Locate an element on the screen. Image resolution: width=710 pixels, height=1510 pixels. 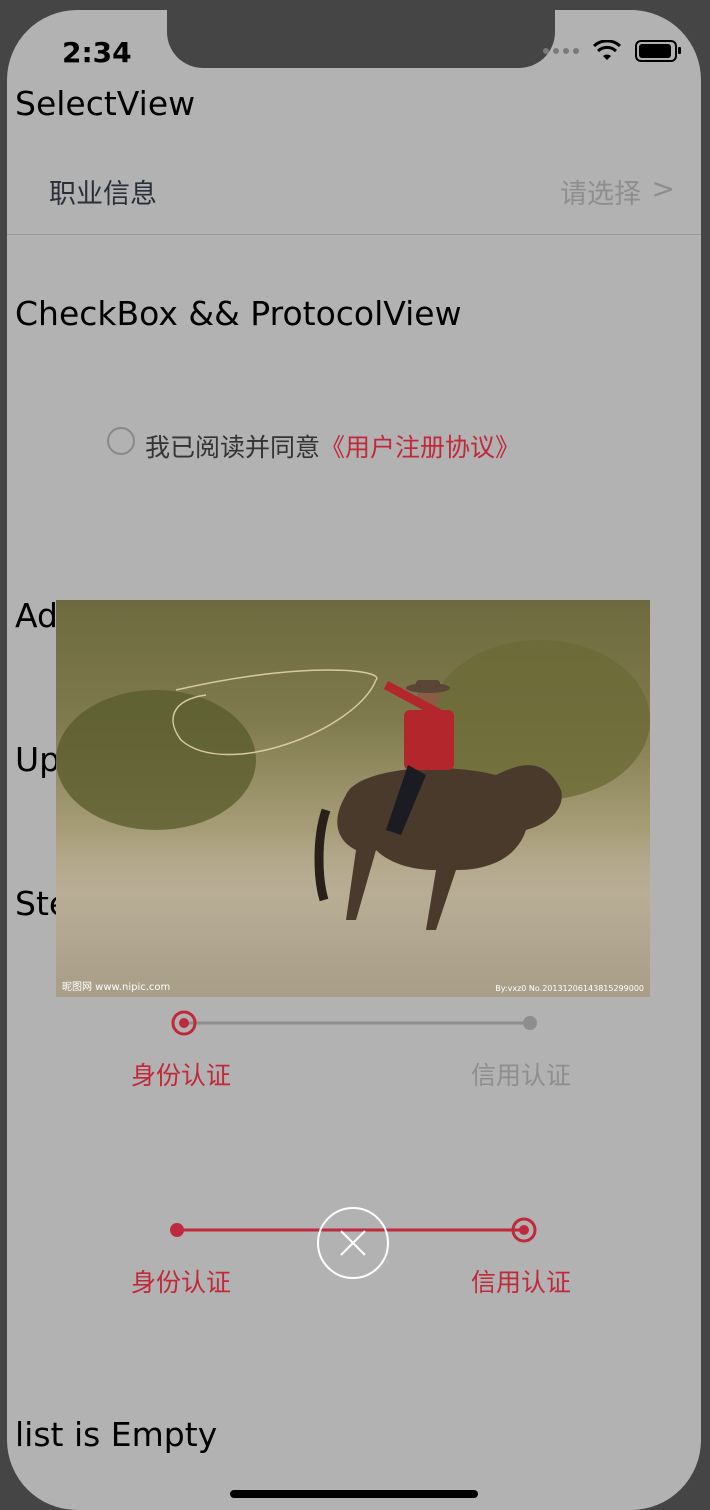
status-icons is located at coordinates (612, 51).